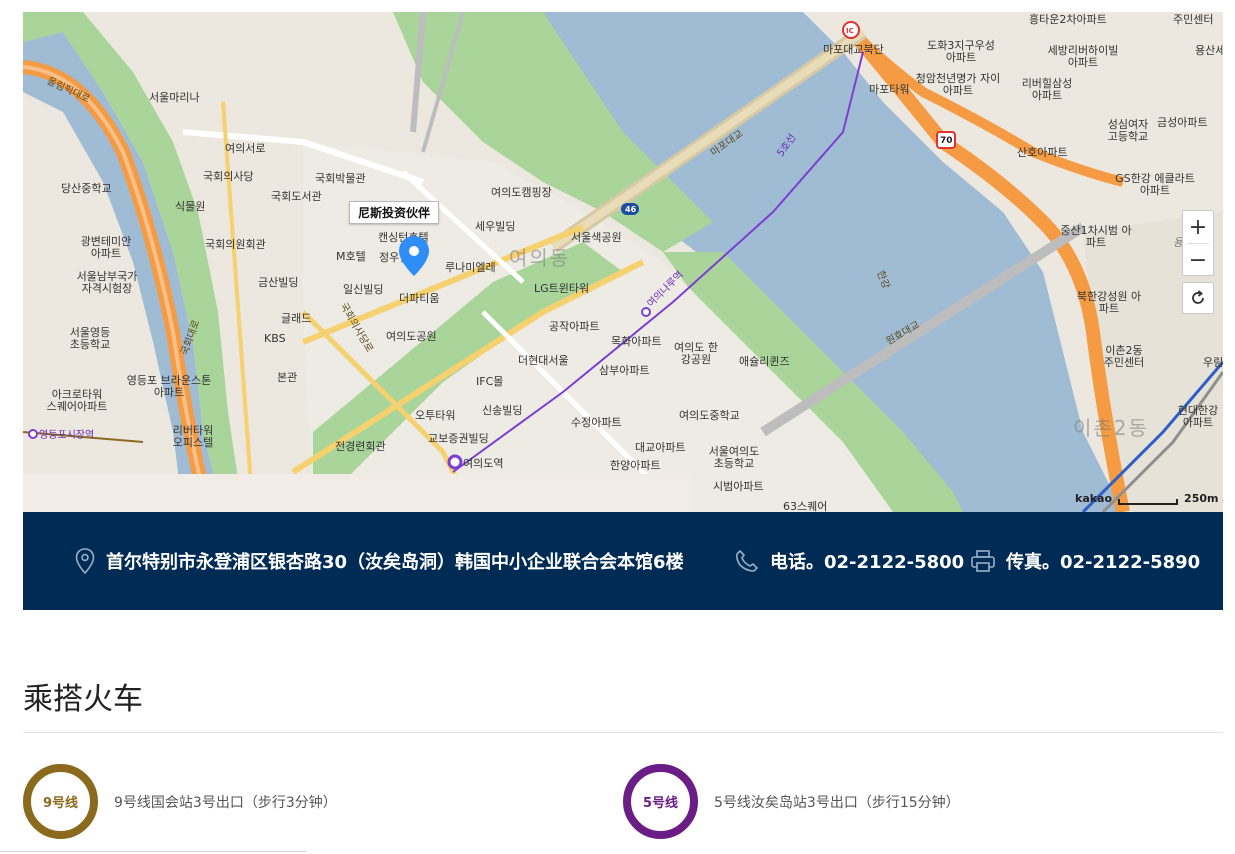  I want to click on map-label: 도화3지구우성 아파트, so click(961, 51).